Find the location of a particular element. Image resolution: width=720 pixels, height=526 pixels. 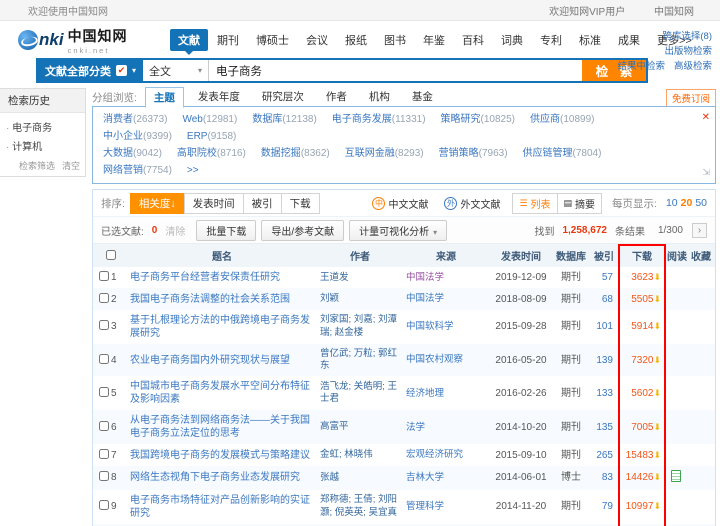

language-filter: 外外文文献 is located at coordinates (472, 203).